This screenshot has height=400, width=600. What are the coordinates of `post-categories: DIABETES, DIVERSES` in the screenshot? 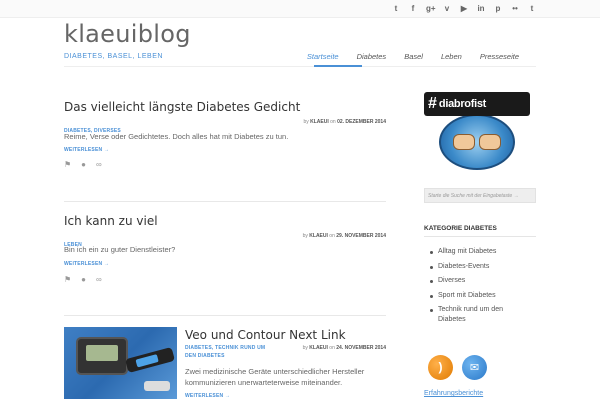 It's located at (92, 131).